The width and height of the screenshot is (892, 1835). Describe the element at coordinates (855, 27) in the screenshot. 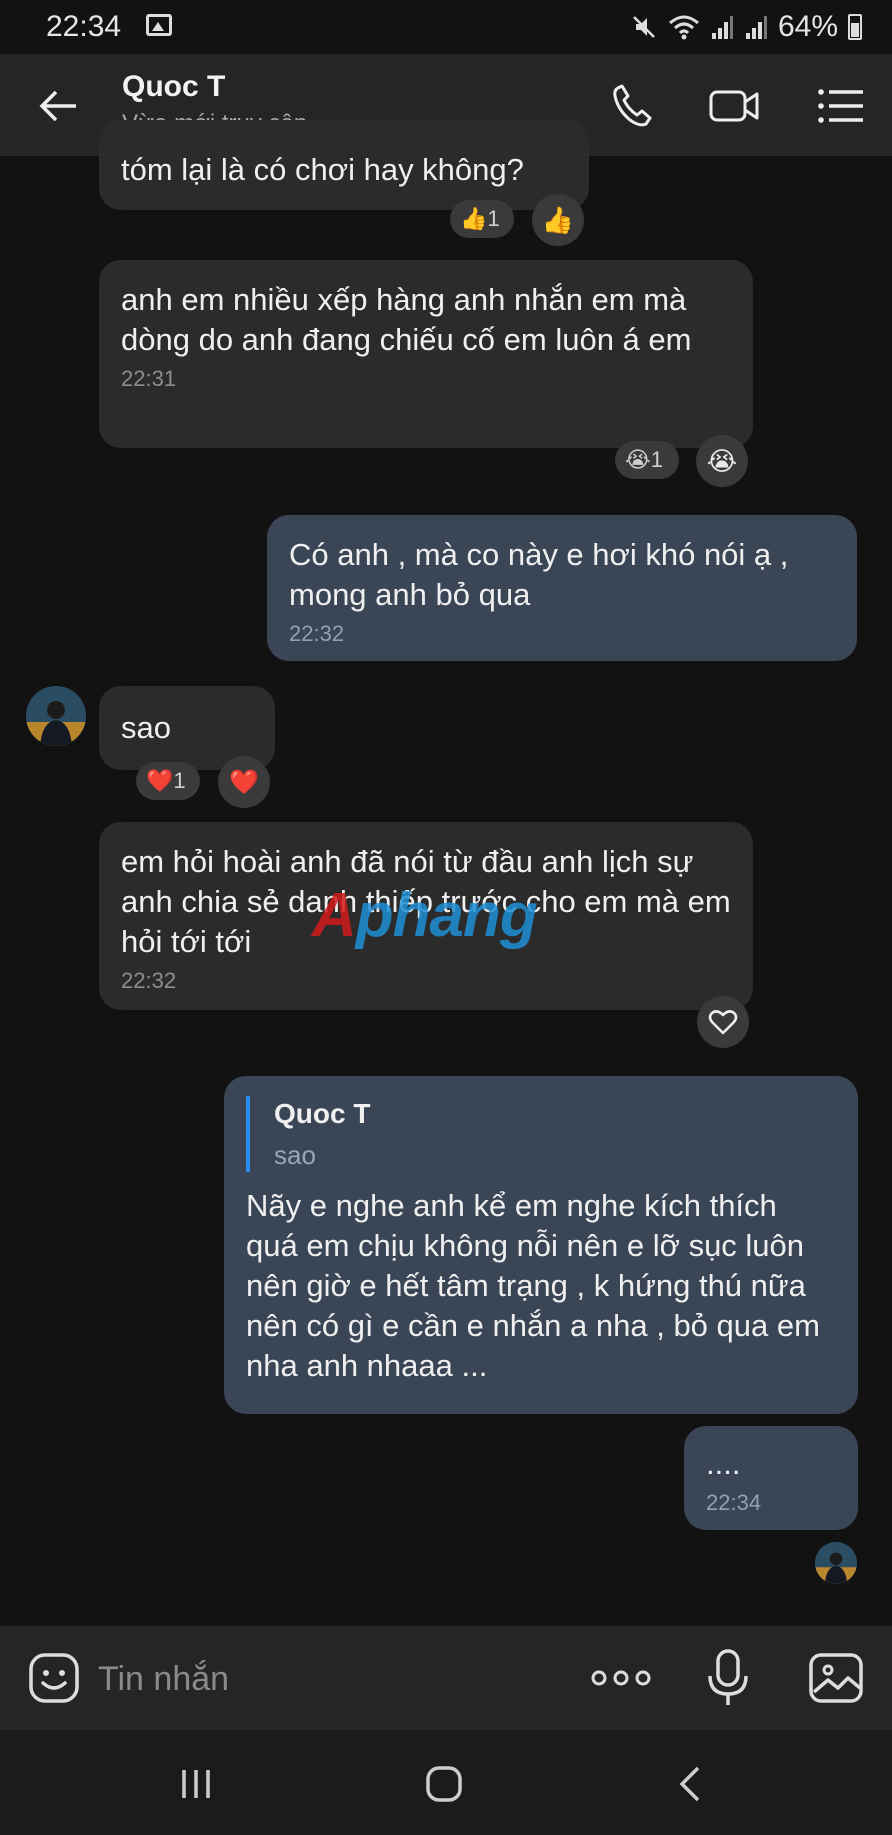

I see `battery-icon` at that location.